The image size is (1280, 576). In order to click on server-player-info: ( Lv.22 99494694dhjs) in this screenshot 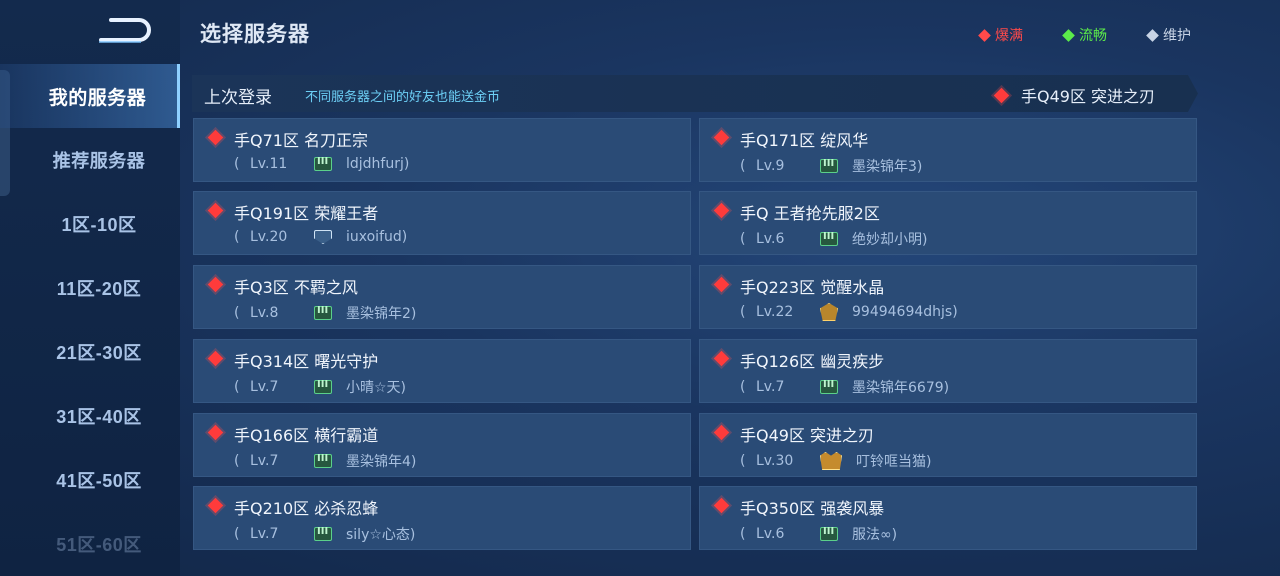, I will do `click(849, 312)`.